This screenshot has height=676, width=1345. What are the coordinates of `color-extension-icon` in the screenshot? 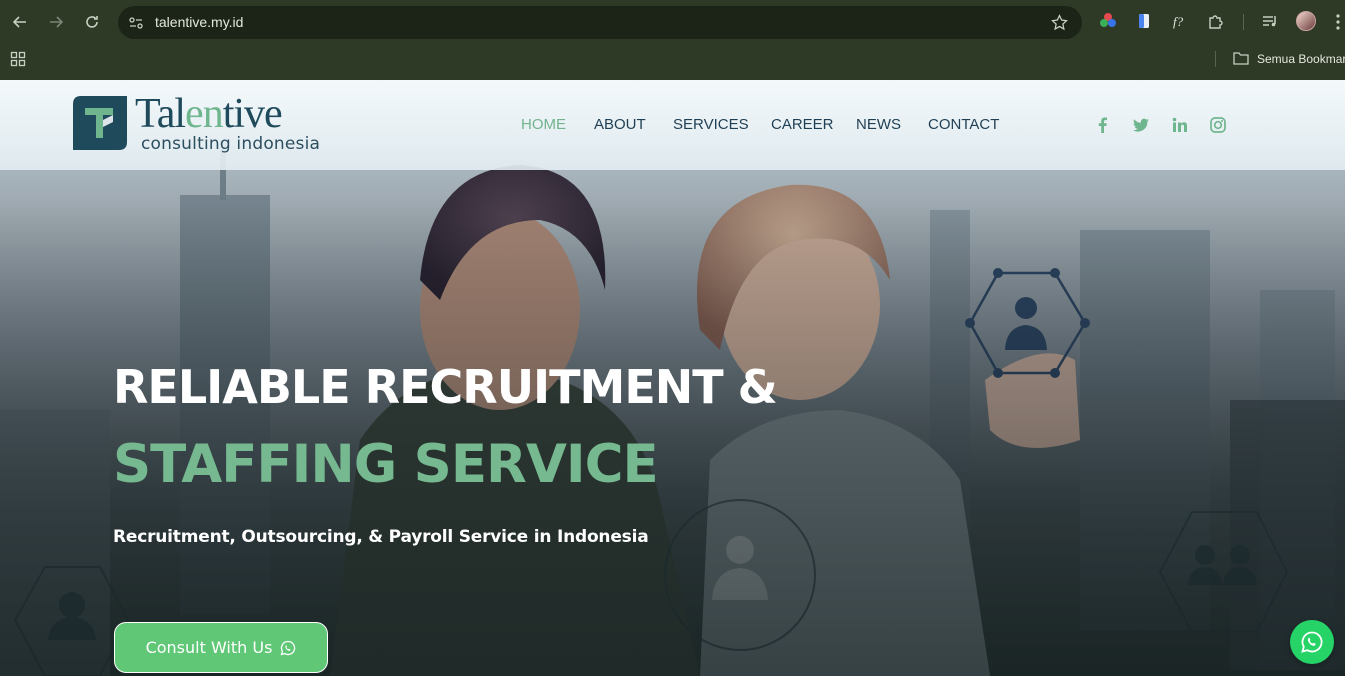 It's located at (1108, 21).